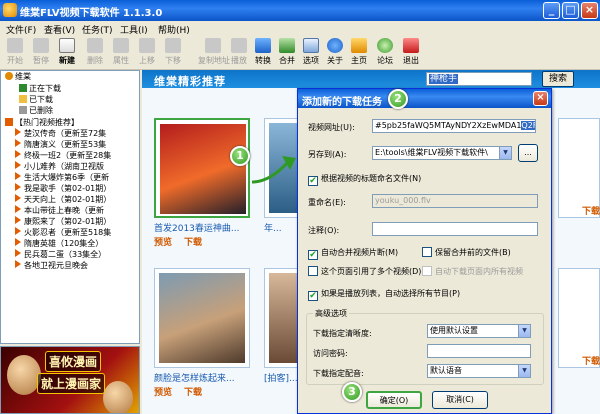  Describe the element at coordinates (353, 253) in the screenshot. I see `auto-merge-checkbox: ✔ 自动合并视频片断(M)` at that location.